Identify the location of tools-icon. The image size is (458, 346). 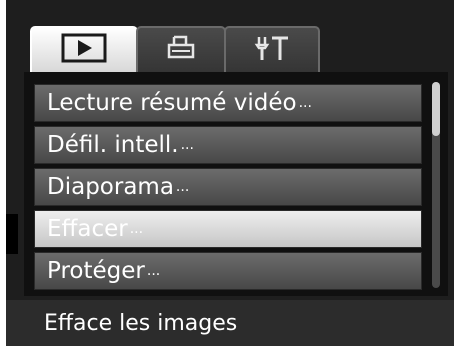
(272, 50).